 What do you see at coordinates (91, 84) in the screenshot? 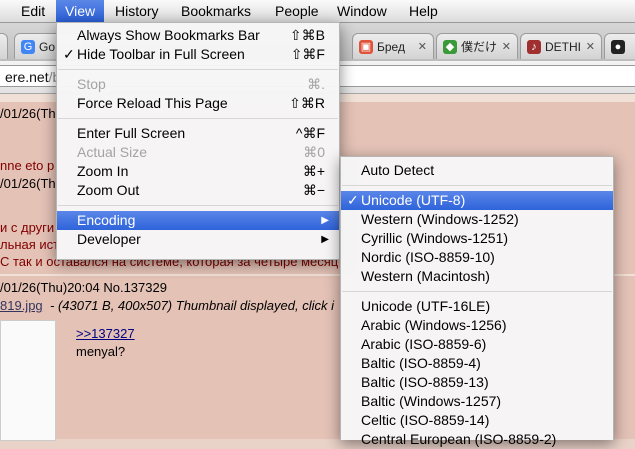
I see `menu-item-label: Stop` at bounding box center [91, 84].